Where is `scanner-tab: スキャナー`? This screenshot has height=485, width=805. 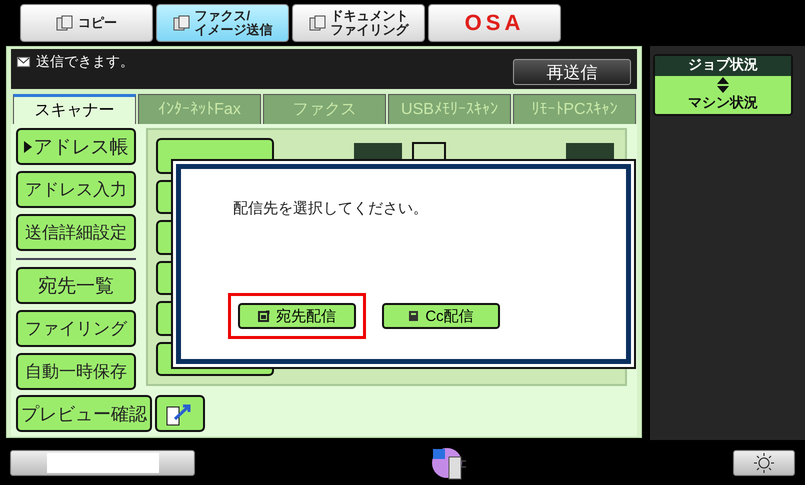 scanner-tab: スキャナー is located at coordinates (74, 109).